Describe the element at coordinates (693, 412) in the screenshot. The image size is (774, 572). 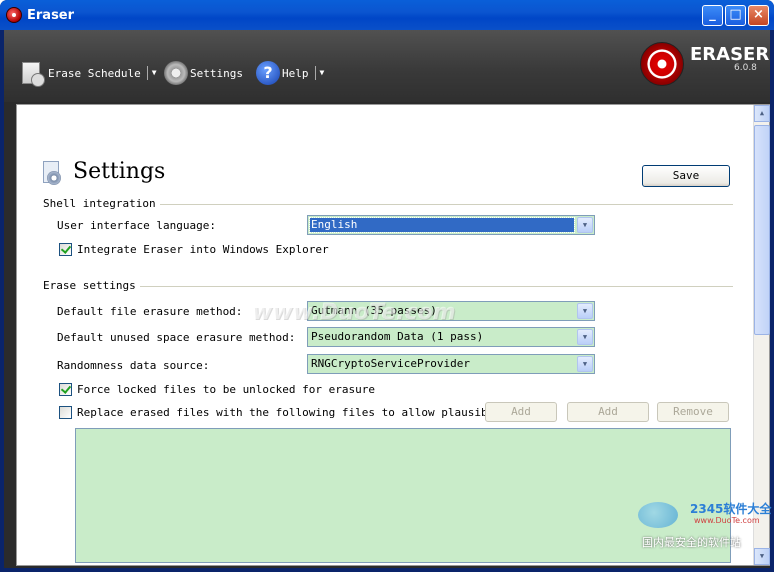
I see `remove-button: Remove` at that location.